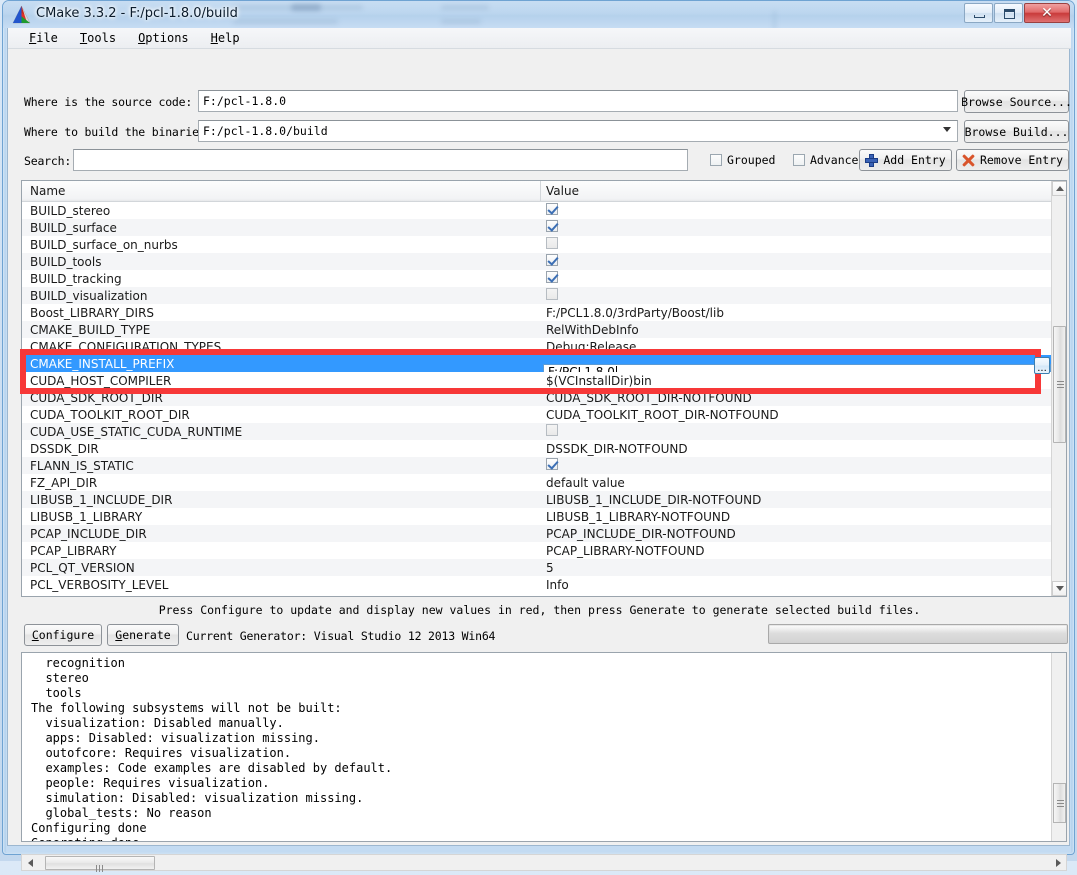 This screenshot has width=1077, height=875. Describe the element at coordinates (536, 329) in the screenshot. I see `table-row: CMAKE_BUILD_TYPE RelWithDebInfo` at that location.